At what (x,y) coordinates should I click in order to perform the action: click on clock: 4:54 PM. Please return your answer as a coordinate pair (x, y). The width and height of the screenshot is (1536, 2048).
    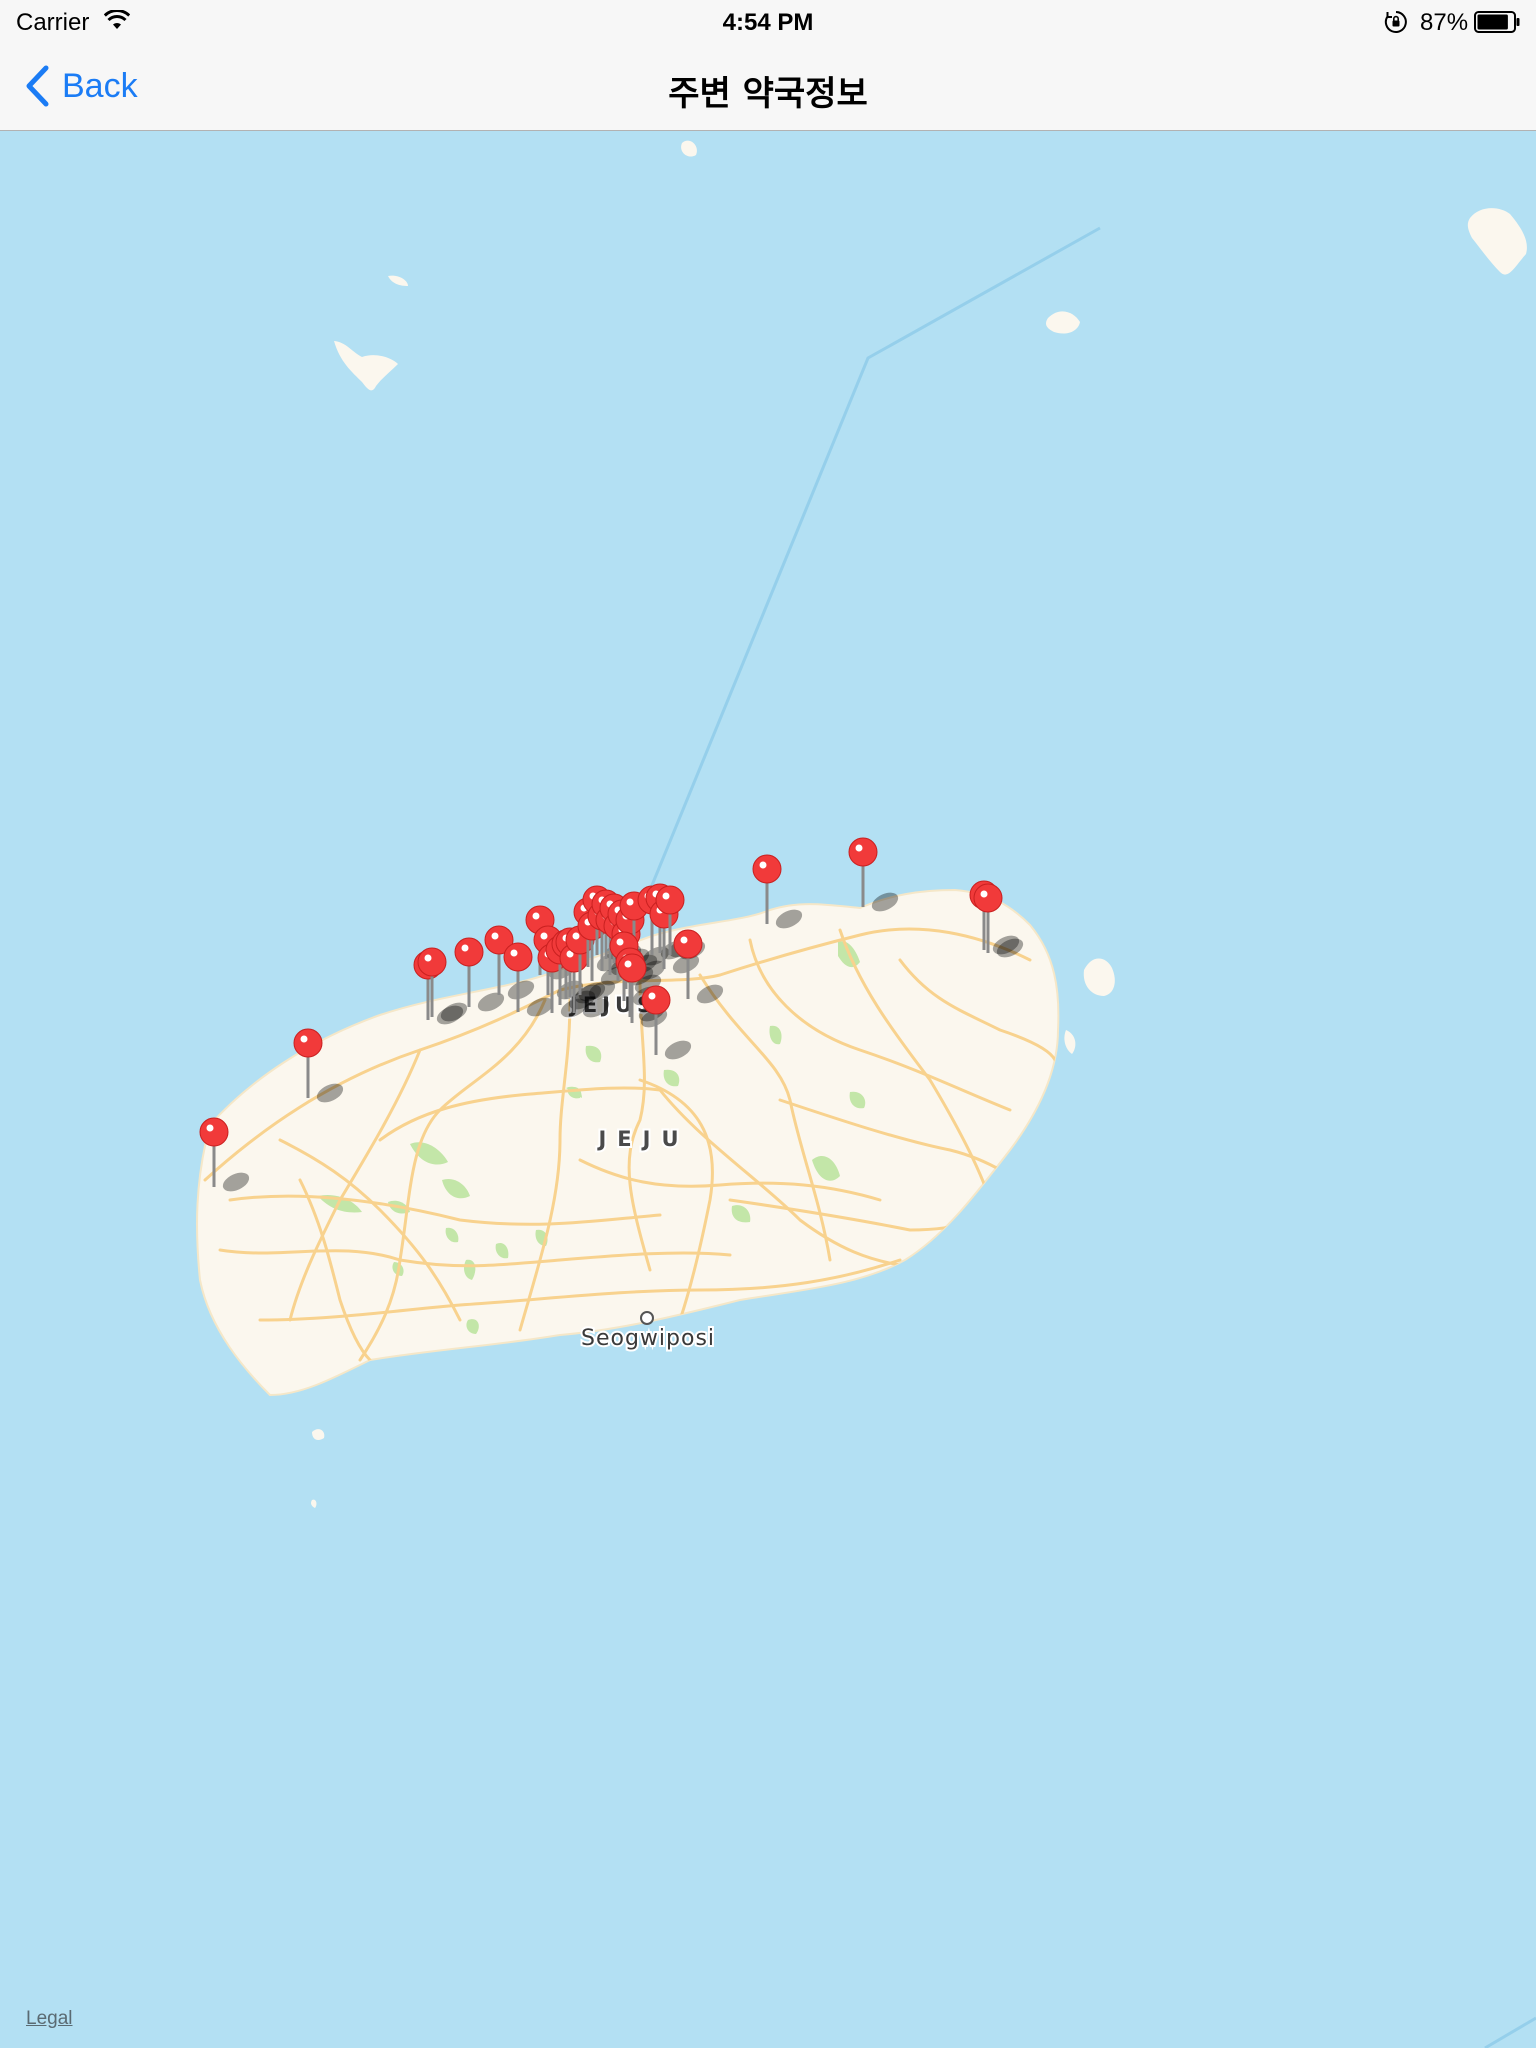
    Looking at the image, I should click on (768, 22).